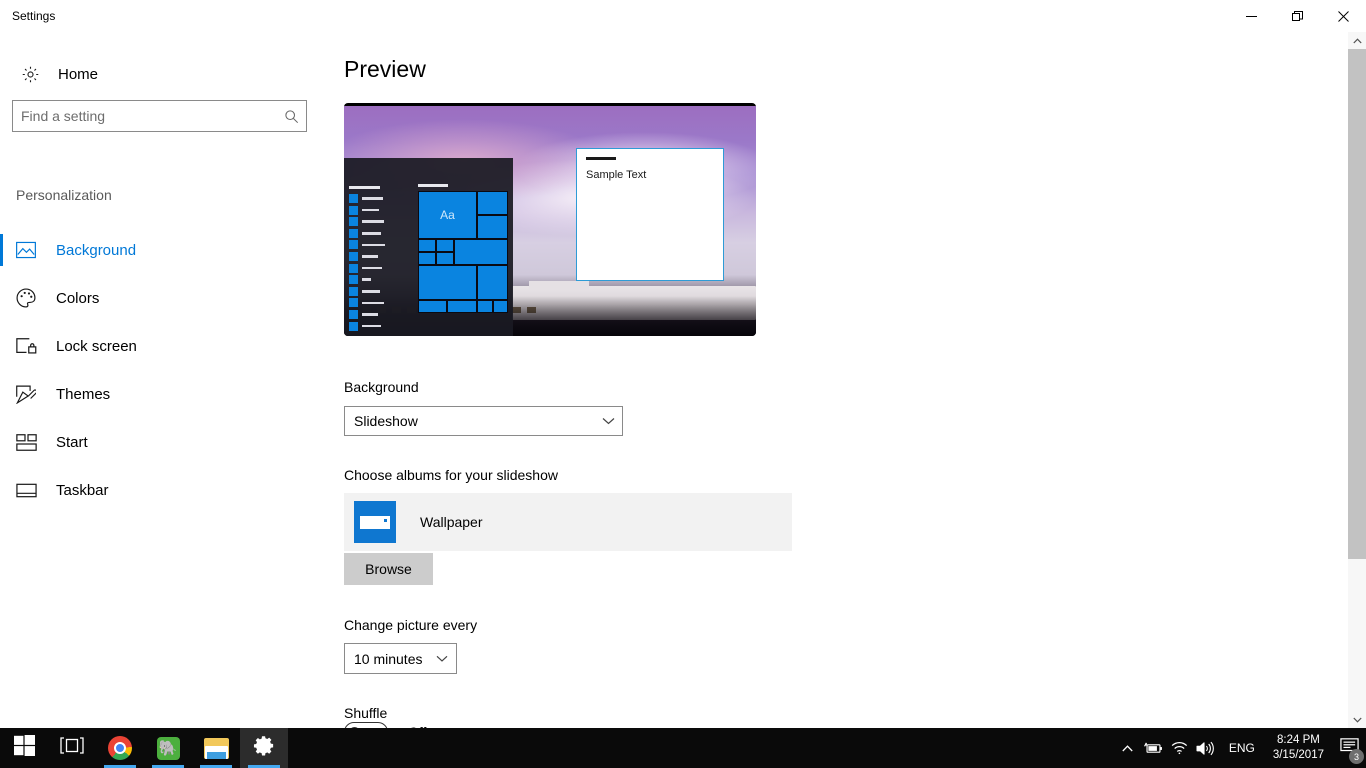  What do you see at coordinates (1357, 40) in the screenshot?
I see `scroll-up-arrow` at bounding box center [1357, 40].